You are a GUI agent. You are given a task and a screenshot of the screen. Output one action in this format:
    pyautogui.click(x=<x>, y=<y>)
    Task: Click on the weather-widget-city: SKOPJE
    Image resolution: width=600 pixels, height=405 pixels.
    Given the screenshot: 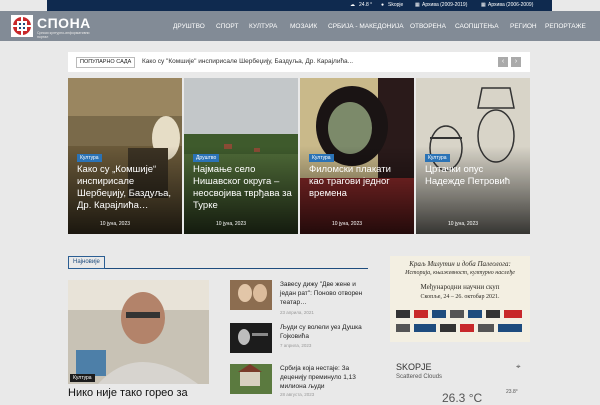 What is the action you would take?
    pyautogui.click(x=414, y=367)
    